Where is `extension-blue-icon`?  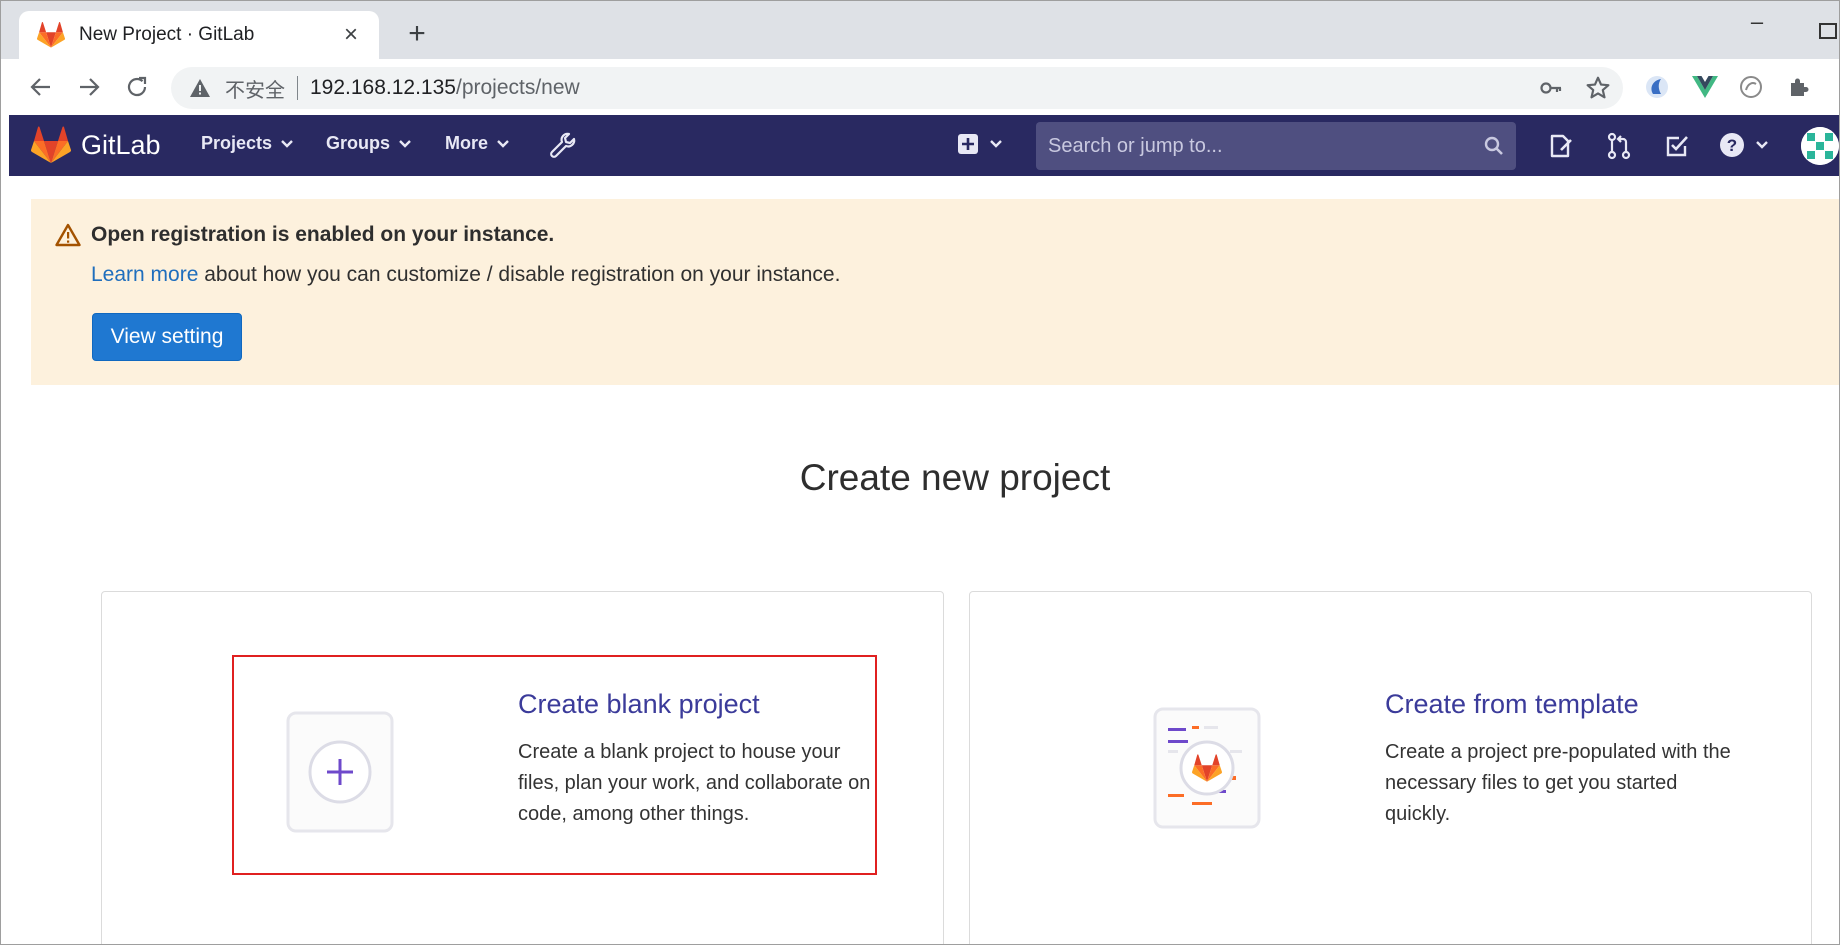 extension-blue-icon is located at coordinates (1657, 87).